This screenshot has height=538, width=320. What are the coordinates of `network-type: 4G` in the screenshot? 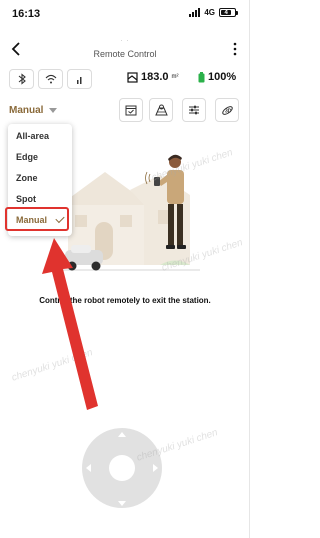 It's located at (209, 12).